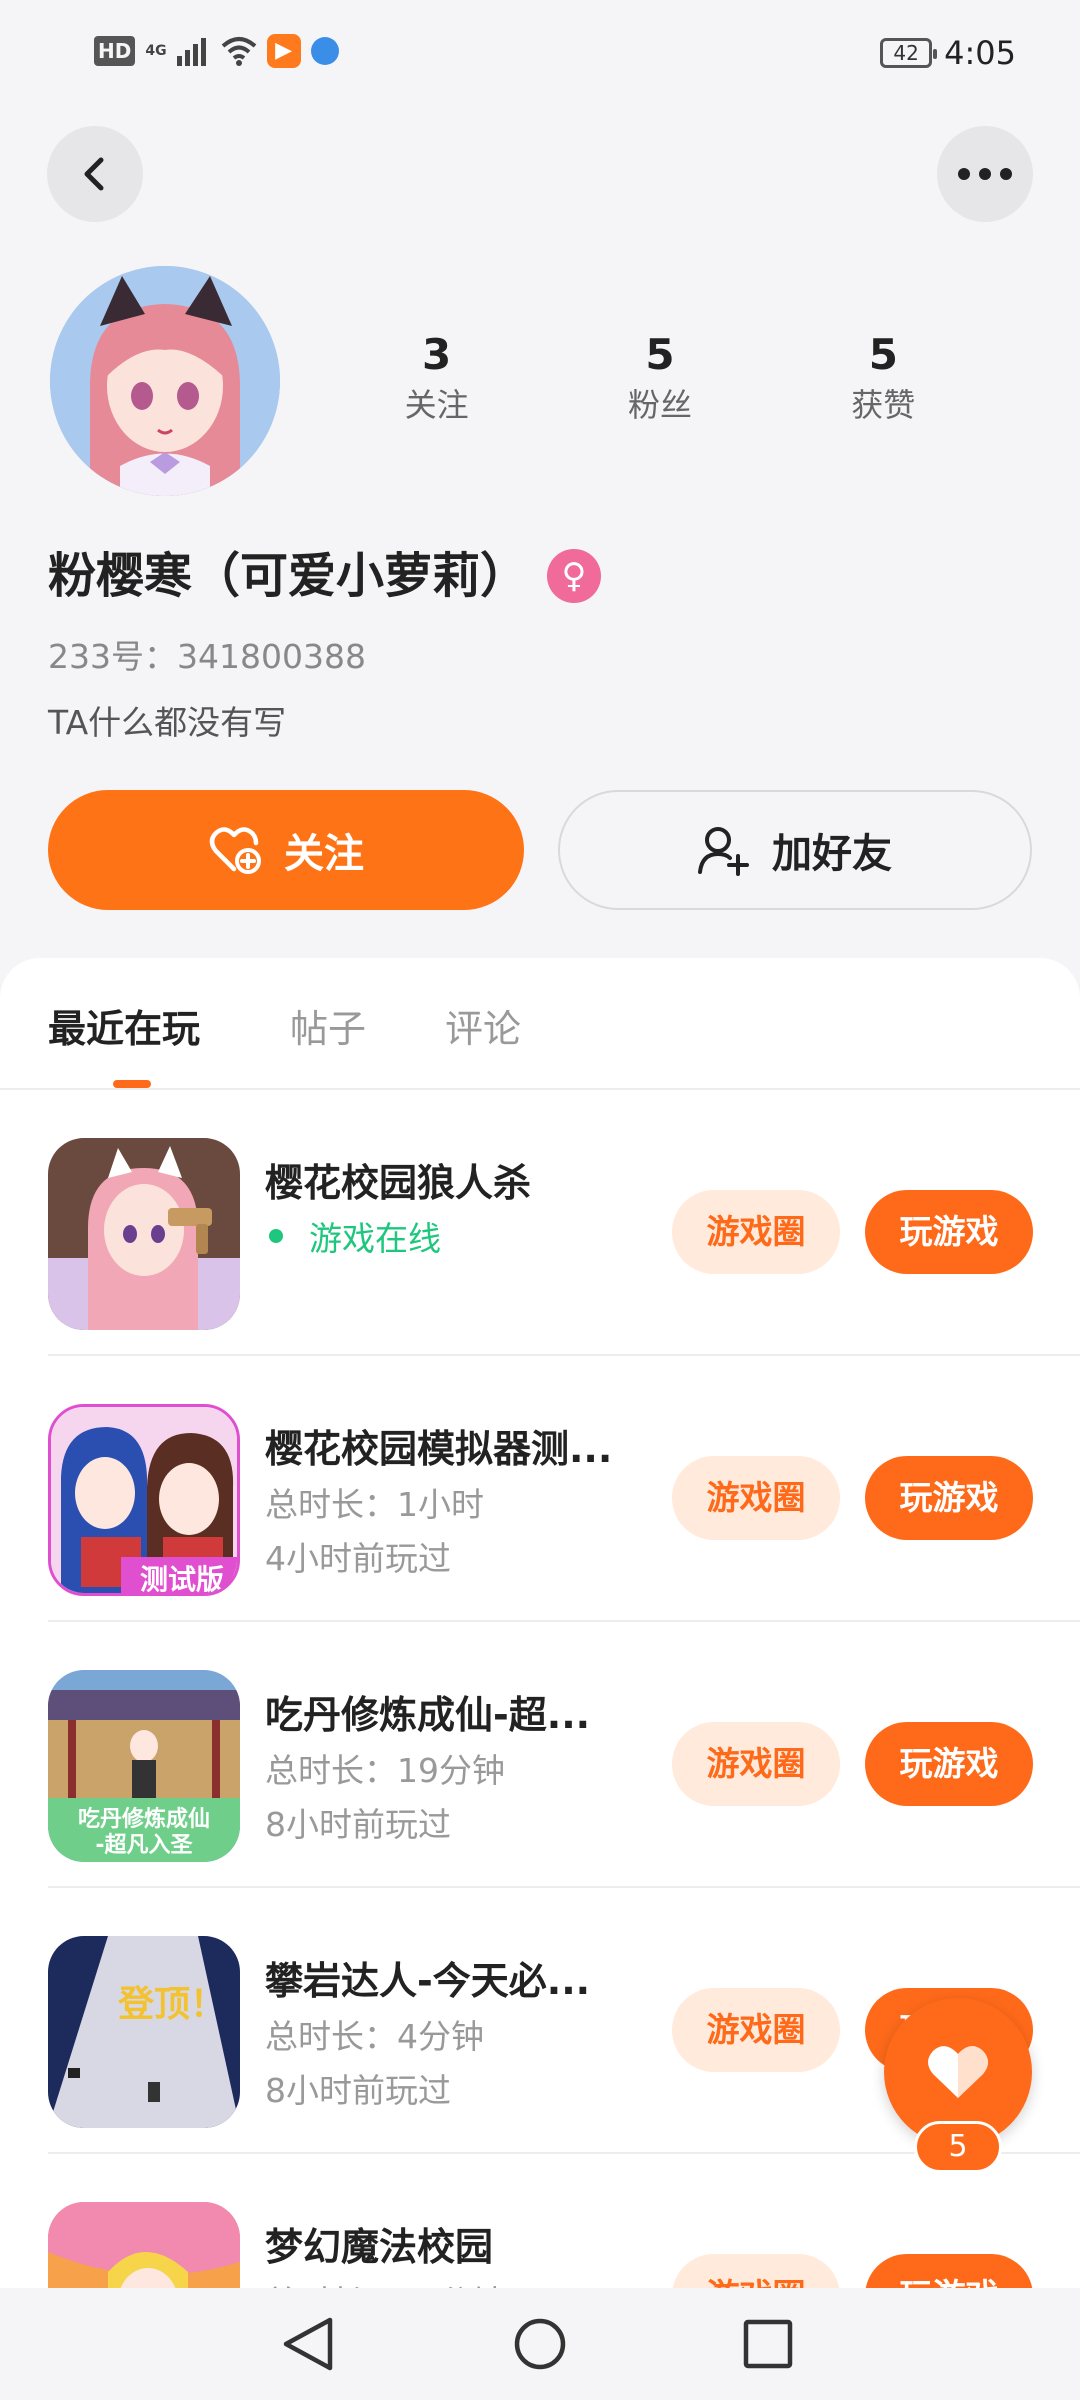 The width and height of the screenshot is (1080, 2400). I want to click on network-type: 4G, so click(156, 51).